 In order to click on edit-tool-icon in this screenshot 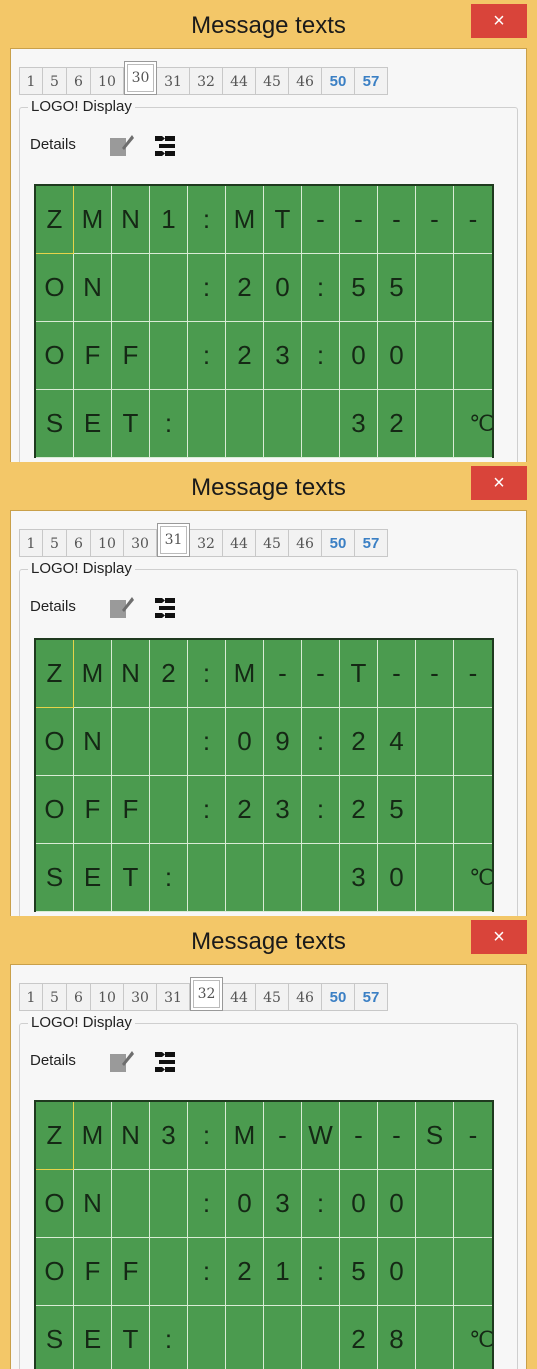, I will do `click(121, 607)`.